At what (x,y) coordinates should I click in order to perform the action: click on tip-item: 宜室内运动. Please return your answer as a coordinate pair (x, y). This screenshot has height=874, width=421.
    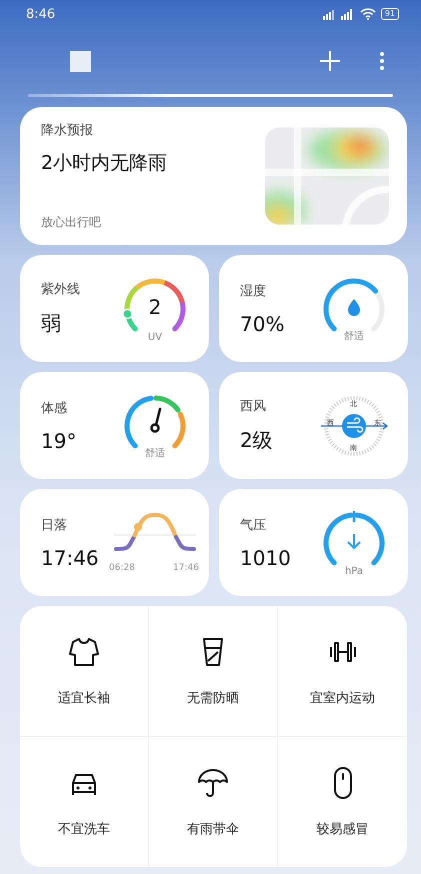
    Looking at the image, I should click on (342, 671).